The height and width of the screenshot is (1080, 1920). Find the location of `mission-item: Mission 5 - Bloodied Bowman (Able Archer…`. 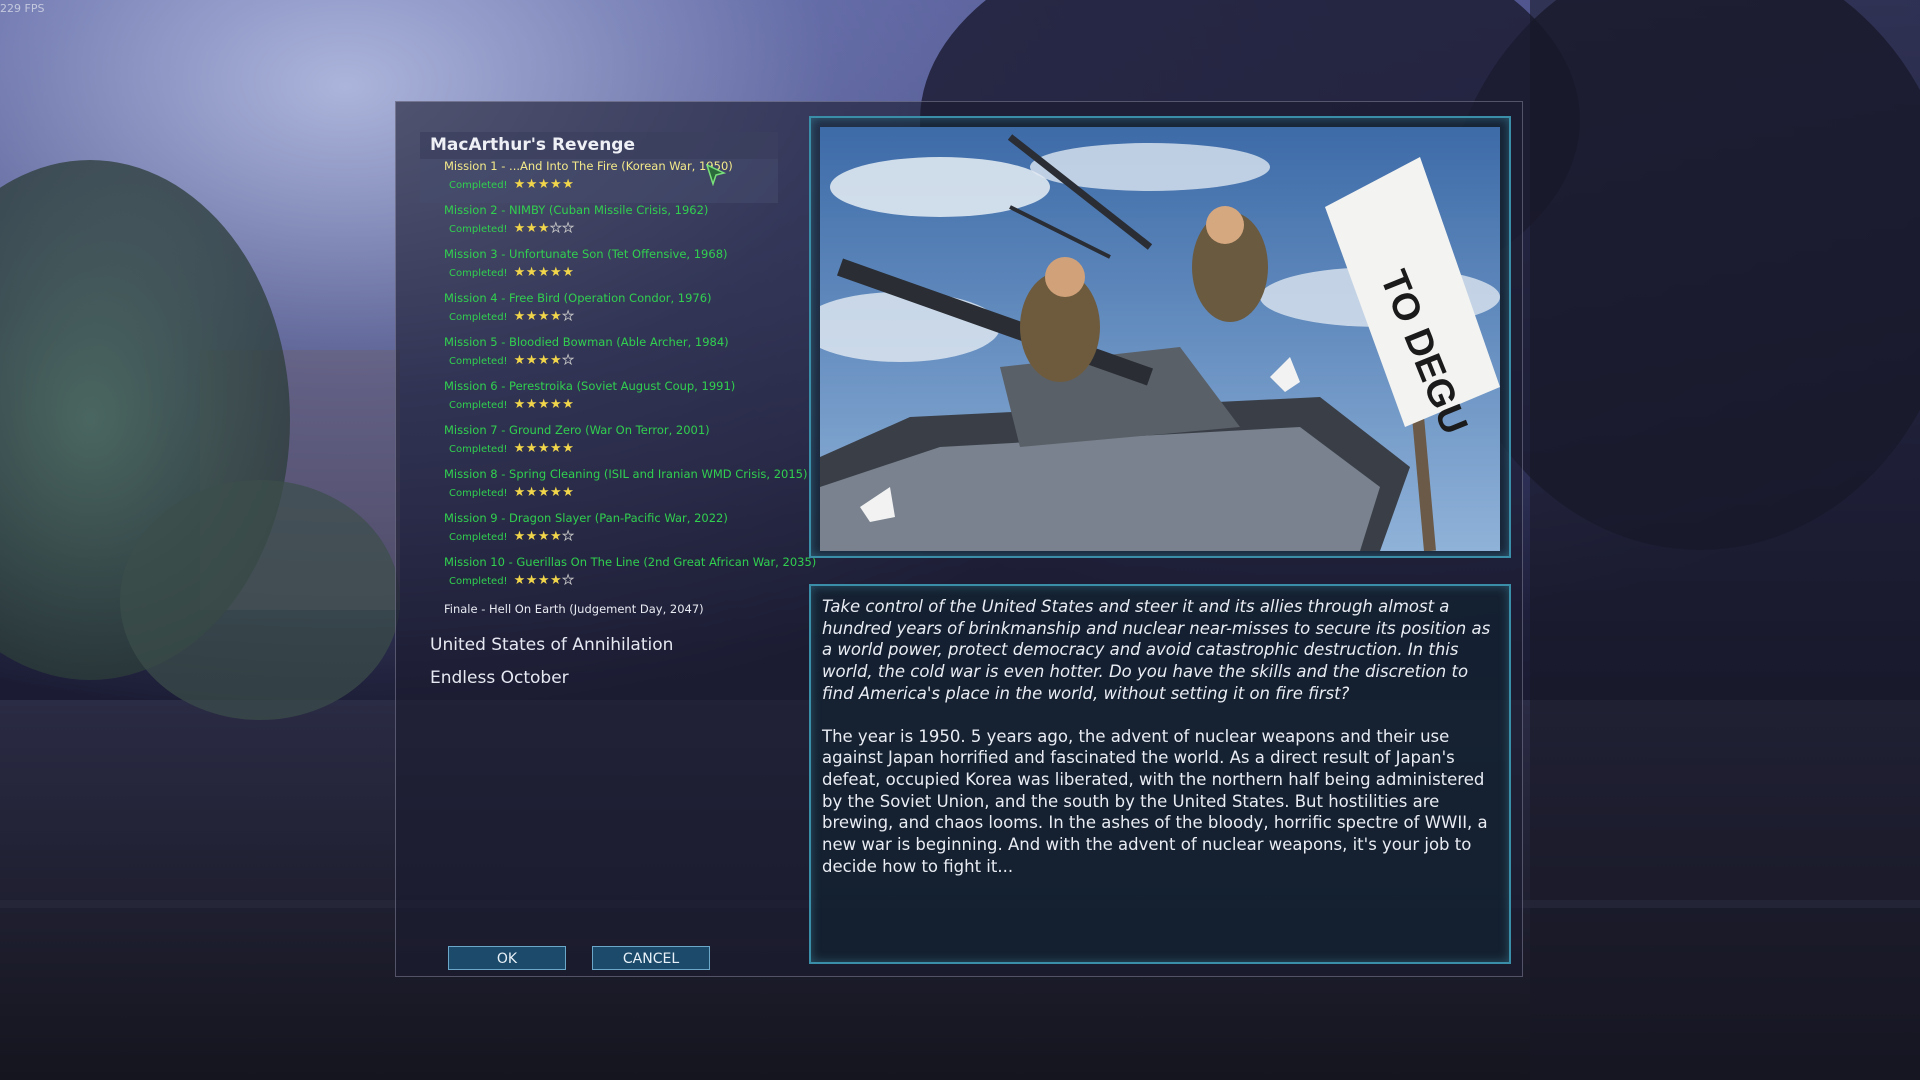

mission-item: Mission 5 - Bloodied Bowman (Able Archer… is located at coordinates (600, 357).